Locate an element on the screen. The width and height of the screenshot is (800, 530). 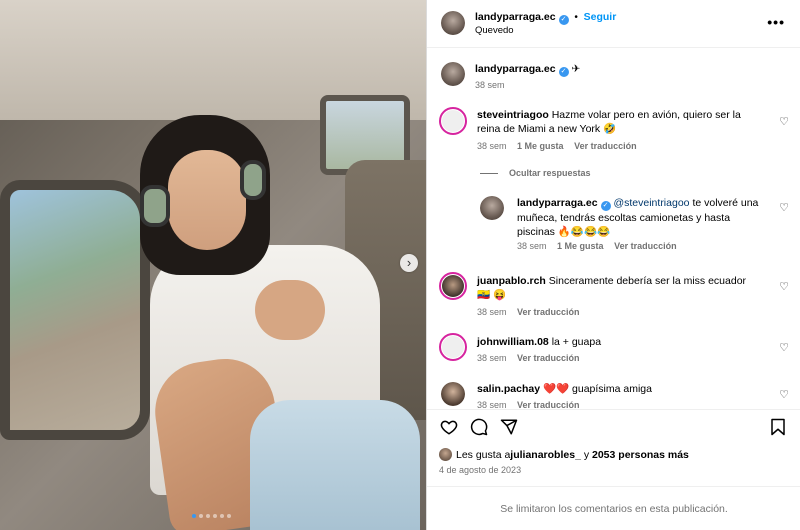
like-icon is located at coordinates (449, 427).